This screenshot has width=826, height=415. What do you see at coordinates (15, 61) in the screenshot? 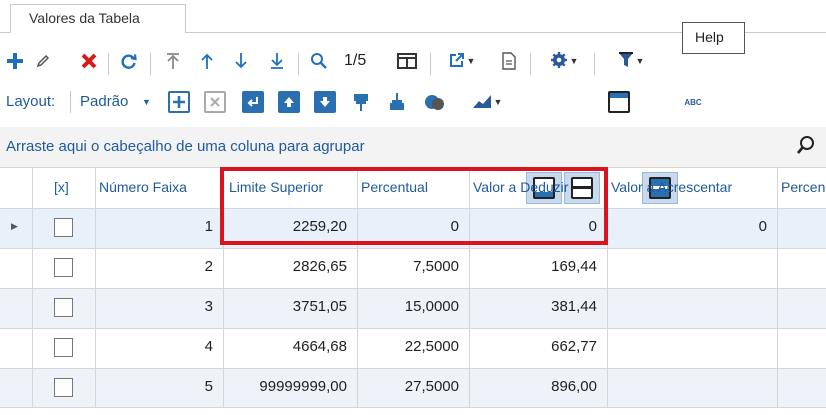
I see `add-icon` at bounding box center [15, 61].